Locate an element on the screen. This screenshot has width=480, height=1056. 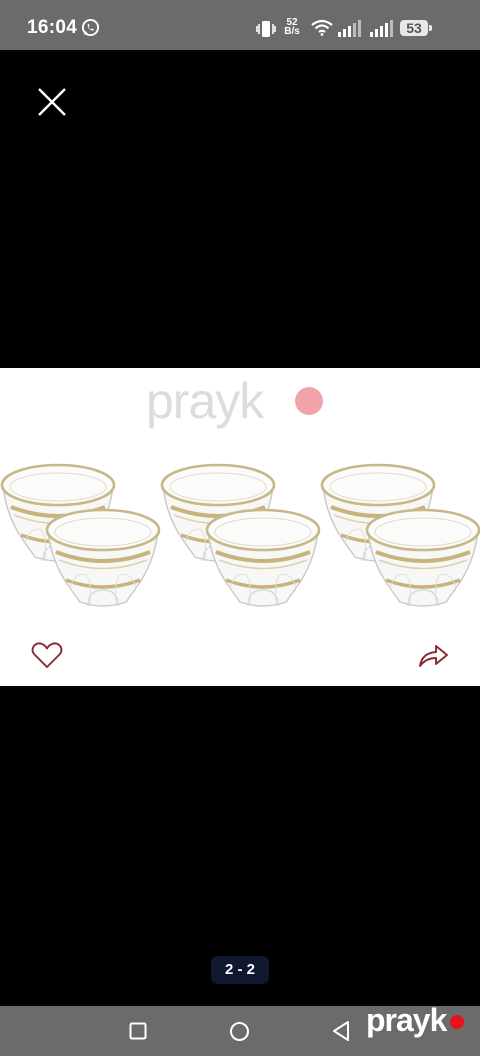
close-button is located at coordinates (52, 102).